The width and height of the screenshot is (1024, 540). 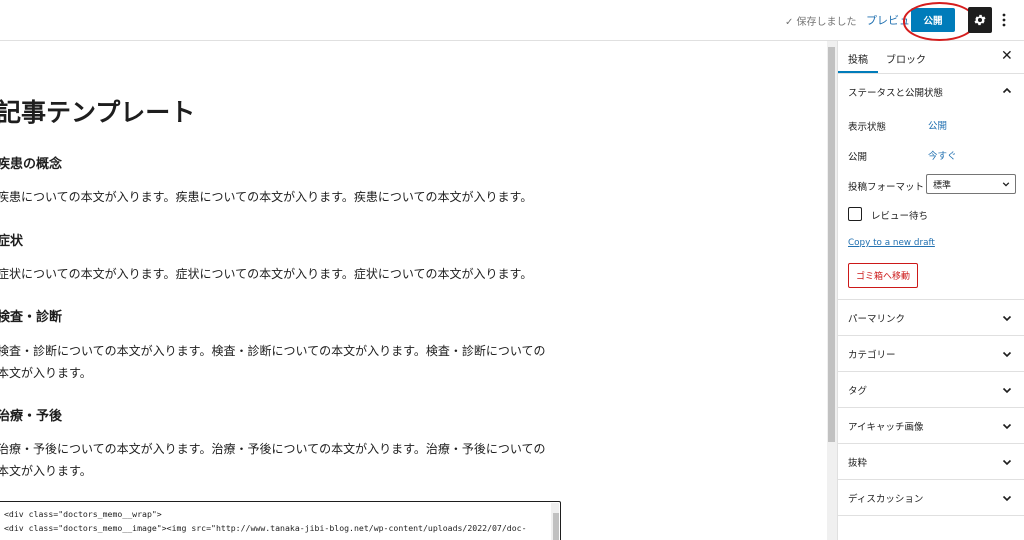 What do you see at coordinates (895, 92) in the screenshot?
I see `panel-title-status: ステータスと公開状態` at bounding box center [895, 92].